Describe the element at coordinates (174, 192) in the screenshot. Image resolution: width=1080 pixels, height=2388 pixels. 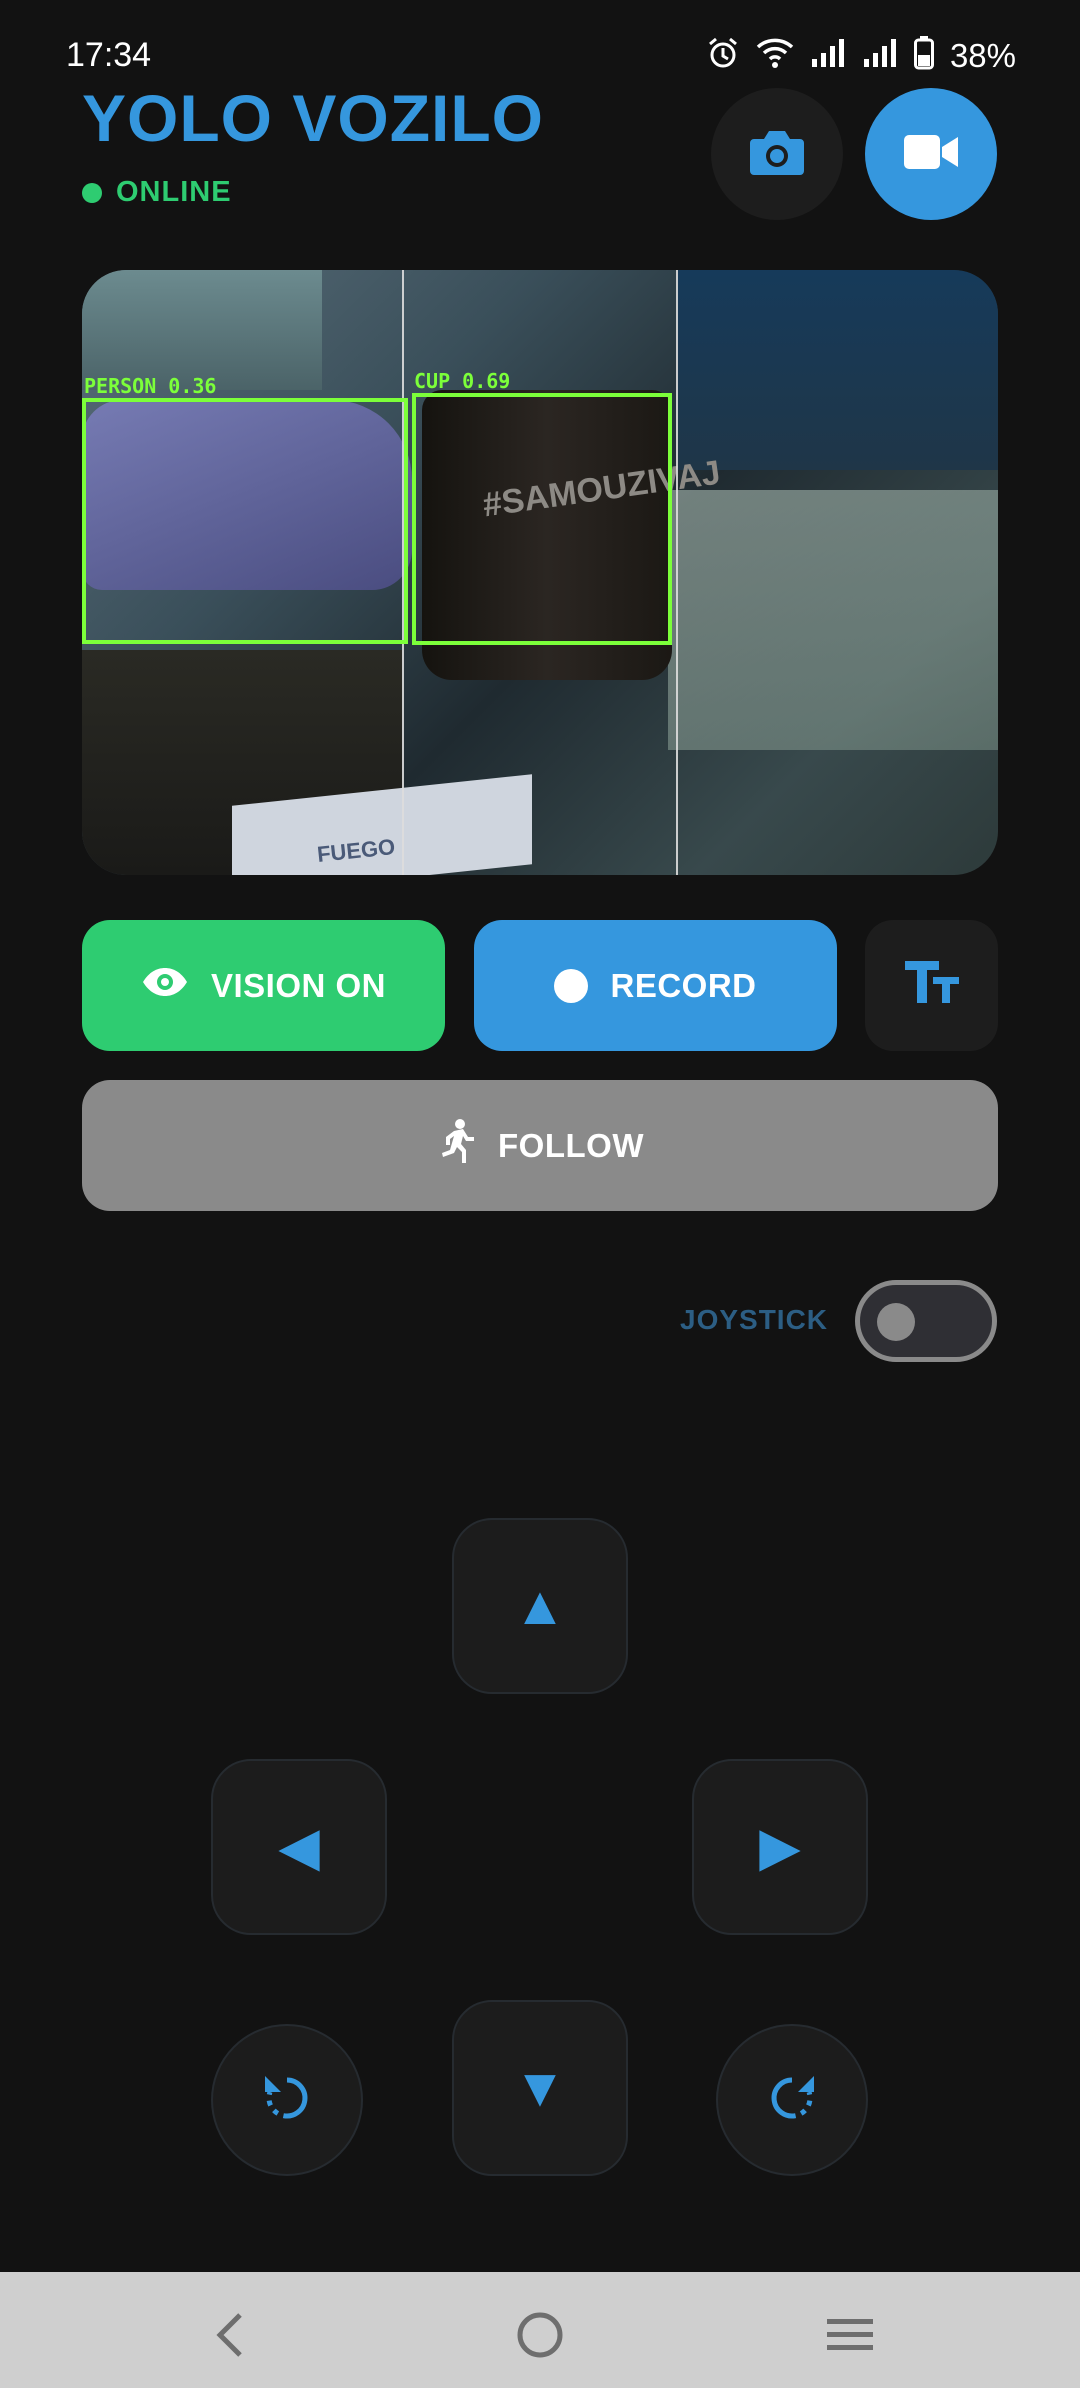
I see `status-label: ONLINE` at that location.